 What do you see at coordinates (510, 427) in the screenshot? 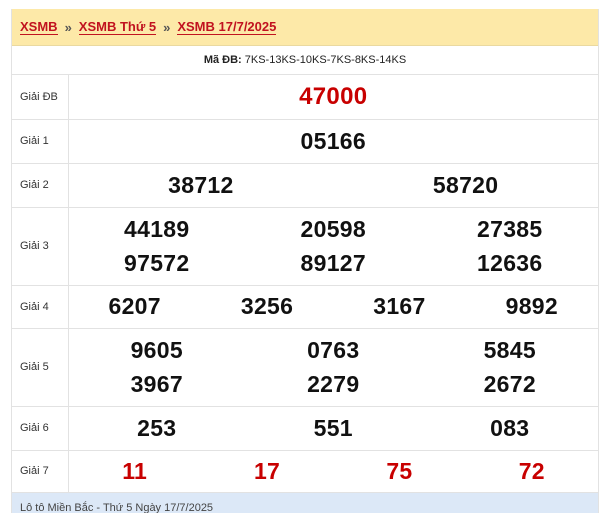
I see `prize-number: 083` at bounding box center [510, 427].